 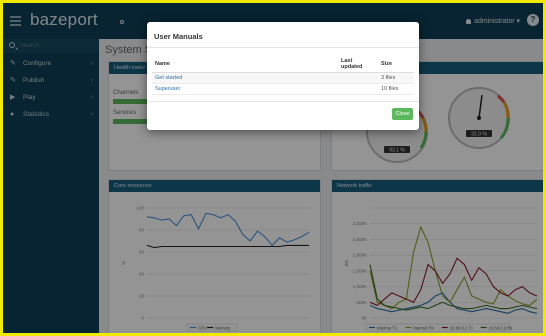 I want to click on column-header-name: Name, so click(x=245, y=64).